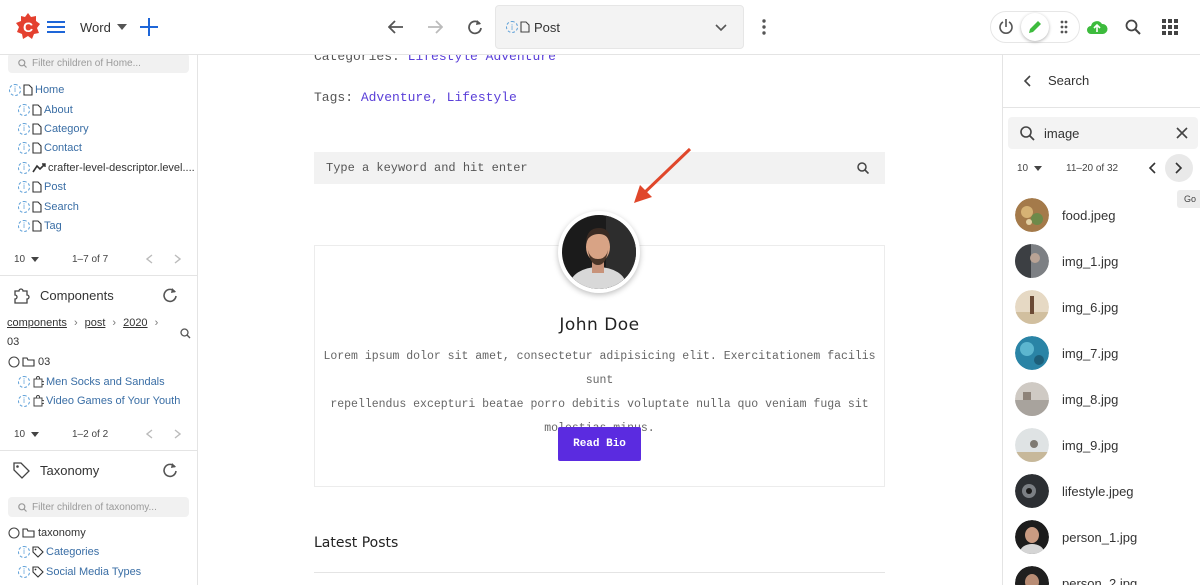  What do you see at coordinates (38, 551) in the screenshot?
I see `tag-icon` at bounding box center [38, 551].